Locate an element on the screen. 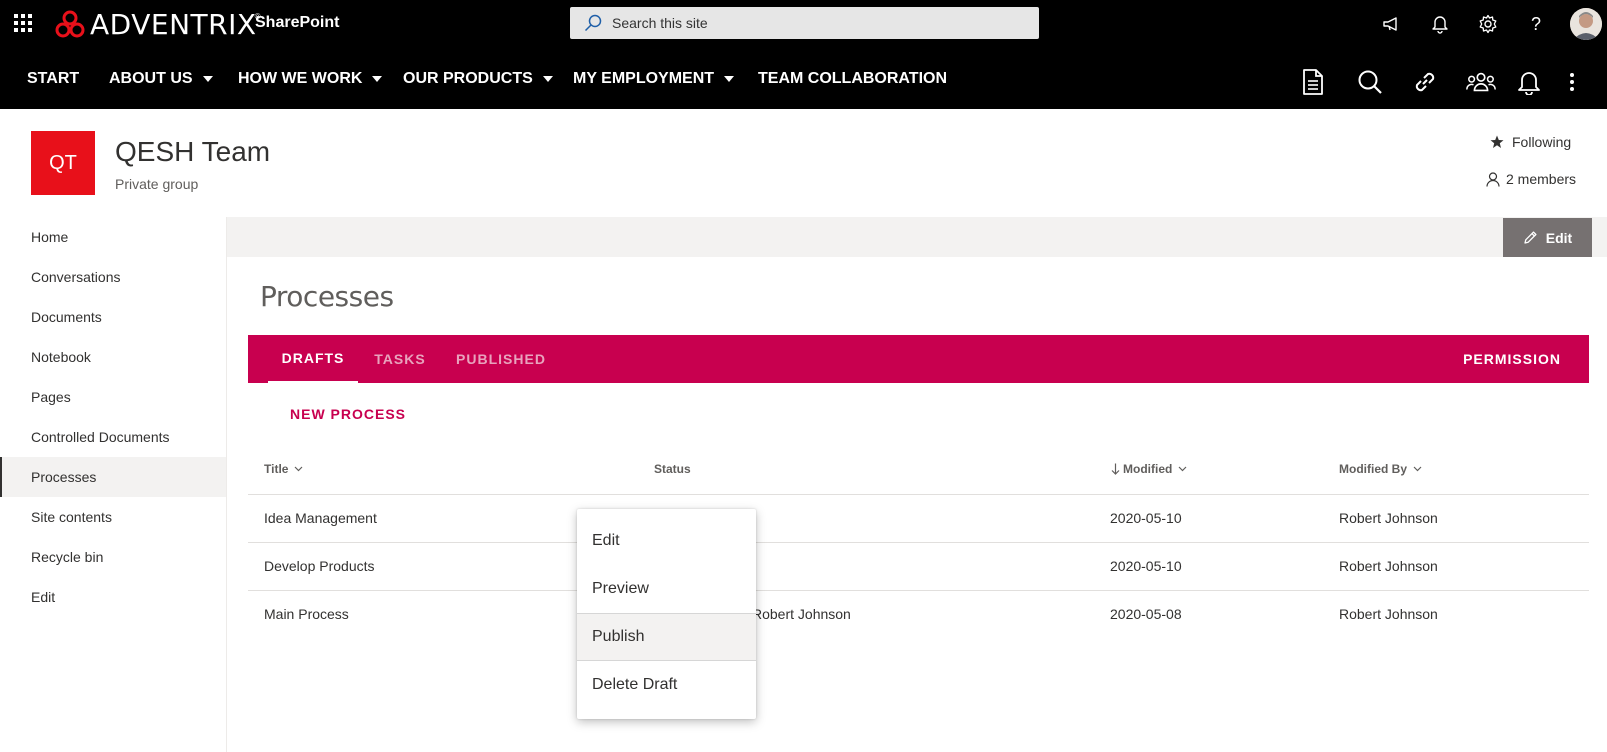  suite-bar: ADVENTRIX ® SharePoint ? is located at coordinates (803, 24).